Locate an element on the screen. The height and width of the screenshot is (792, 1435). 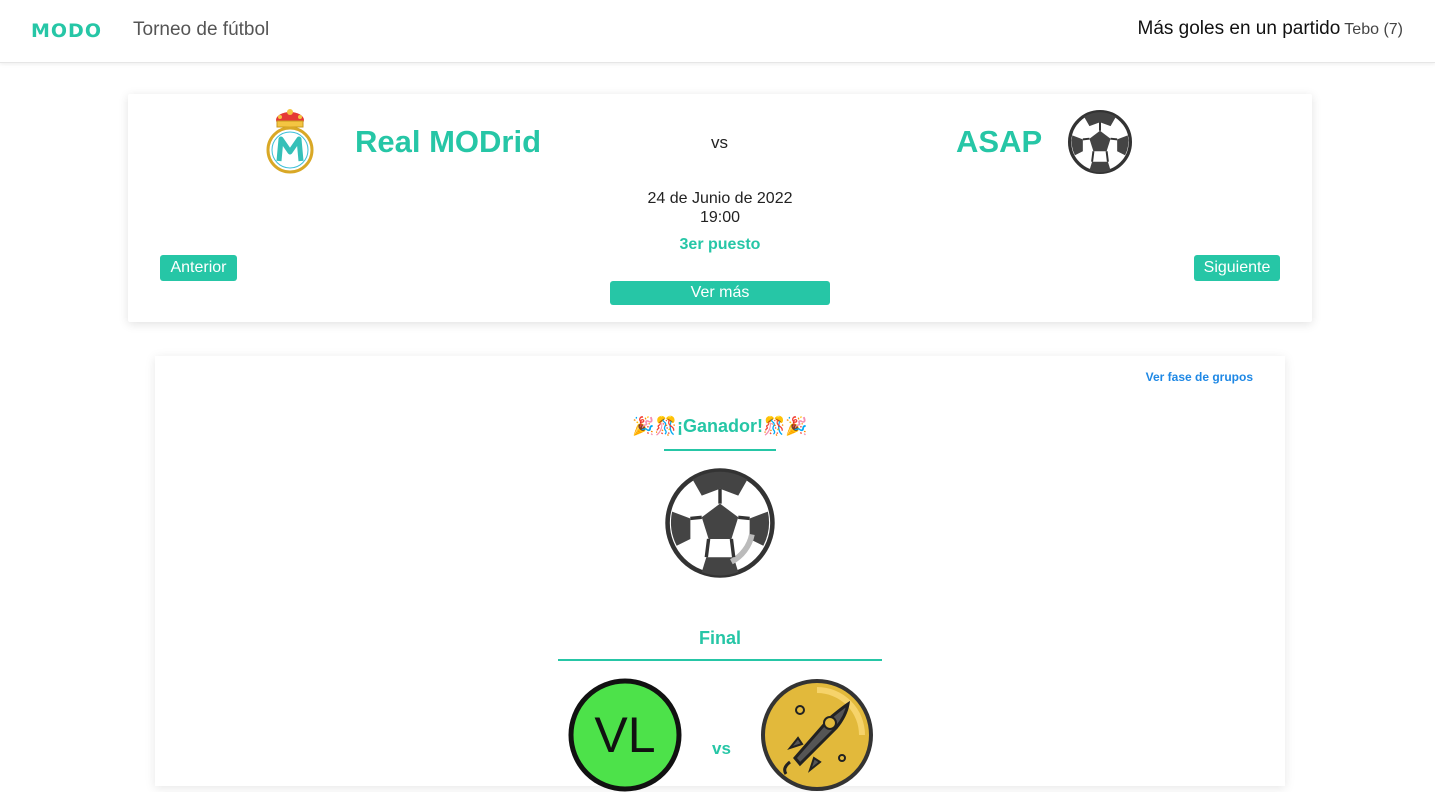
winner-title: 🎉🎊¡Ganador!🎊🎉 is located at coordinates (720, 426).